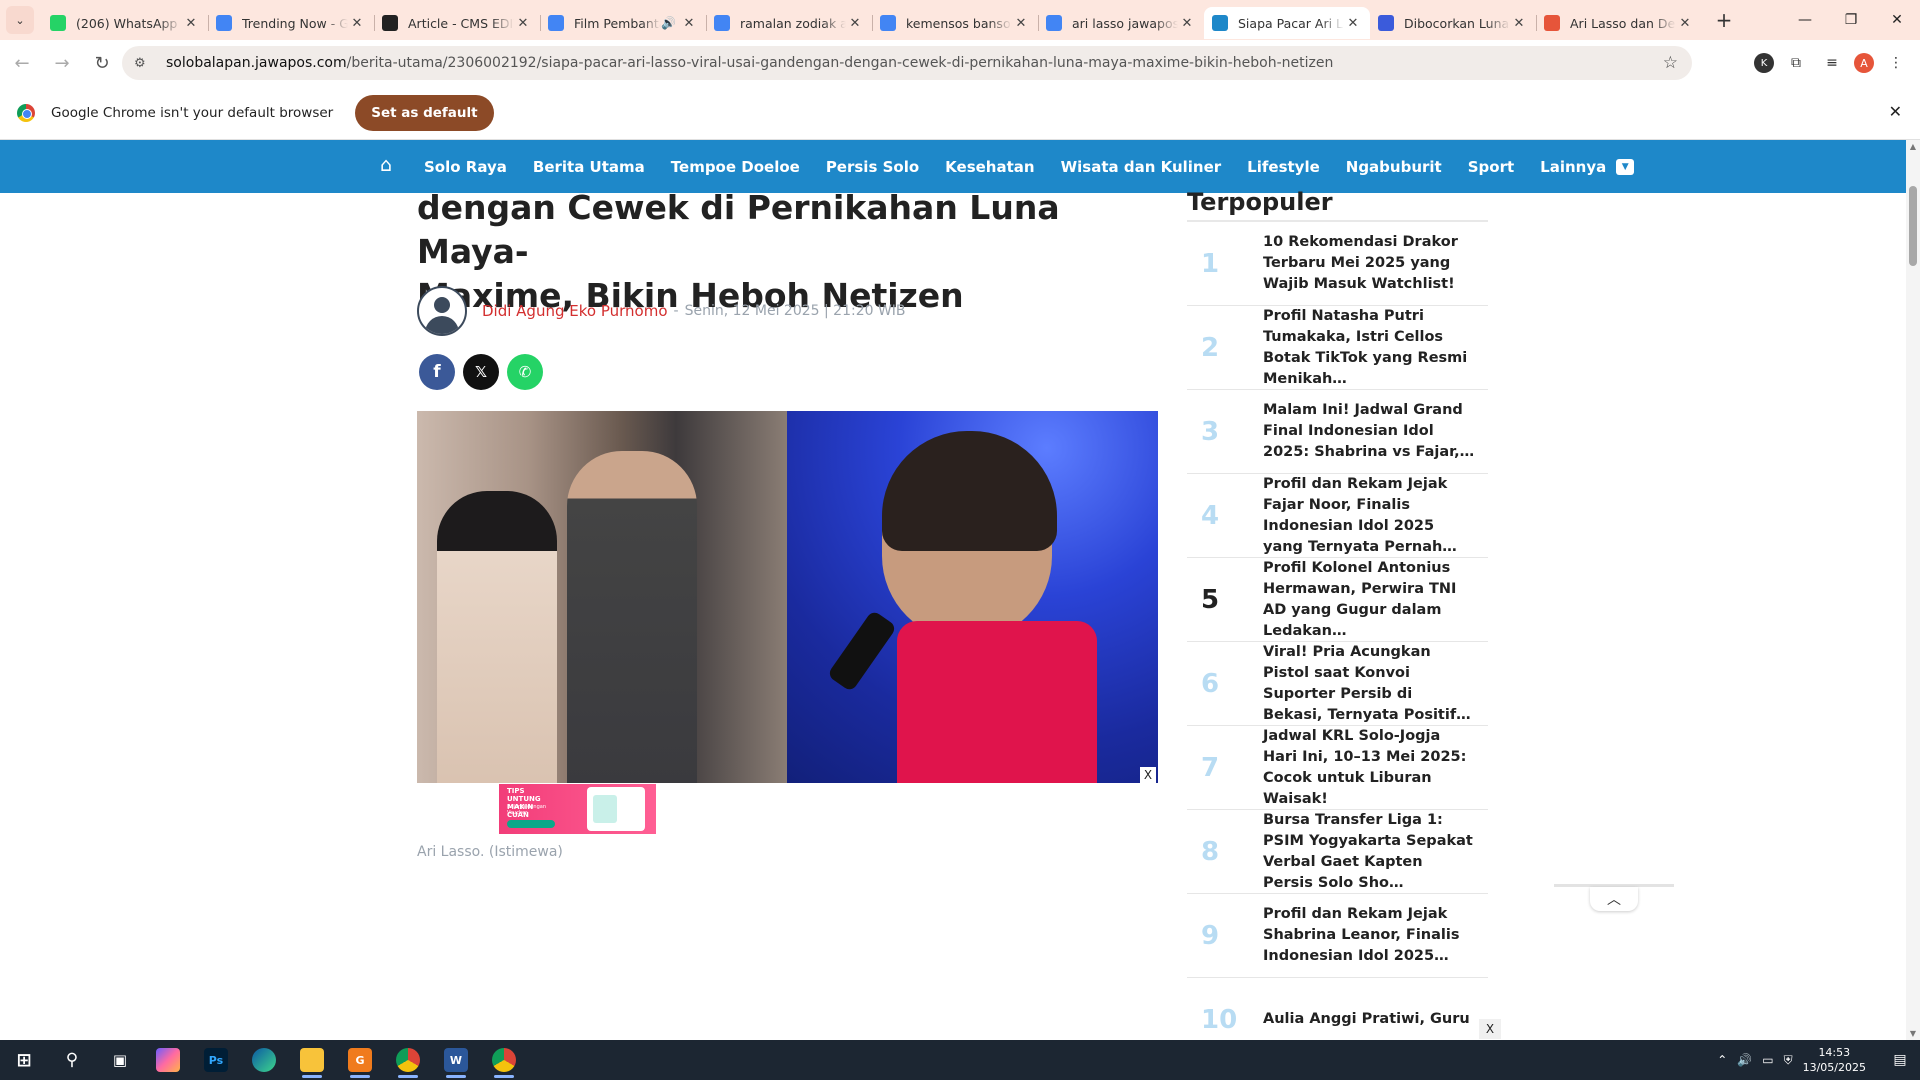  I want to click on chevron-down-icon: ⌄, so click(20, 20).